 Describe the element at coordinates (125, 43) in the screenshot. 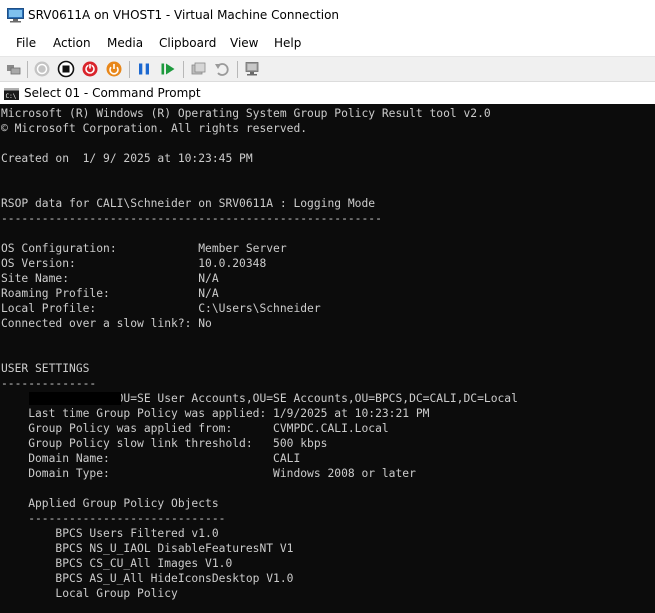

I see `menu-media: Media` at that location.